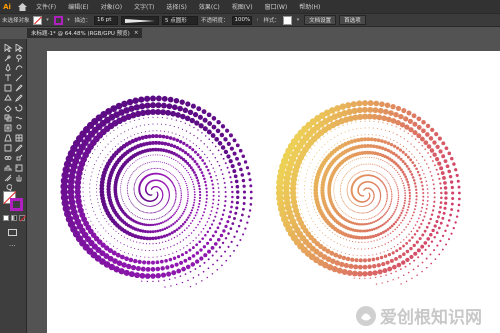  What do you see at coordinates (19, 127) in the screenshot?
I see `shape-builder-icon` at bounding box center [19, 127].